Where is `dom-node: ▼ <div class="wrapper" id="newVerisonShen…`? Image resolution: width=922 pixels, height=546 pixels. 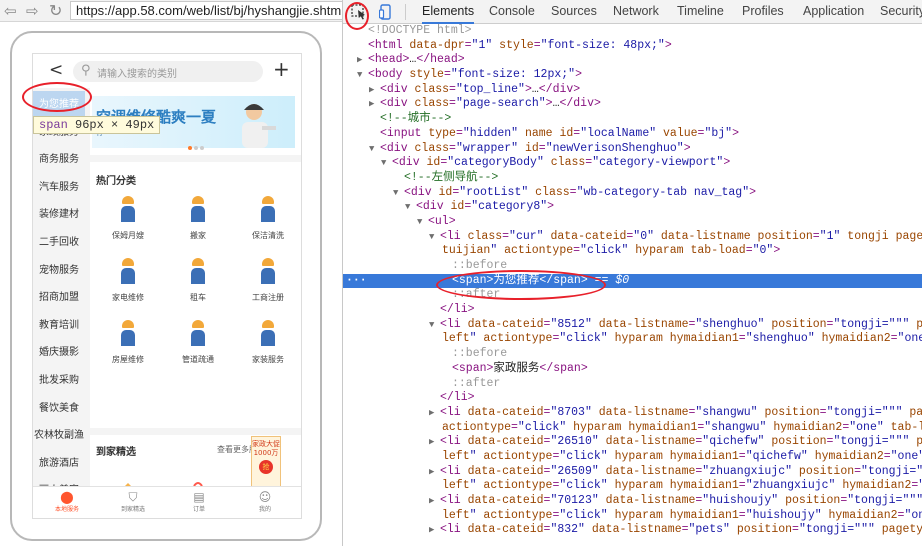 dom-node: ▼ <div class="wrapper" id="newVerisonShen… is located at coordinates (632, 149).